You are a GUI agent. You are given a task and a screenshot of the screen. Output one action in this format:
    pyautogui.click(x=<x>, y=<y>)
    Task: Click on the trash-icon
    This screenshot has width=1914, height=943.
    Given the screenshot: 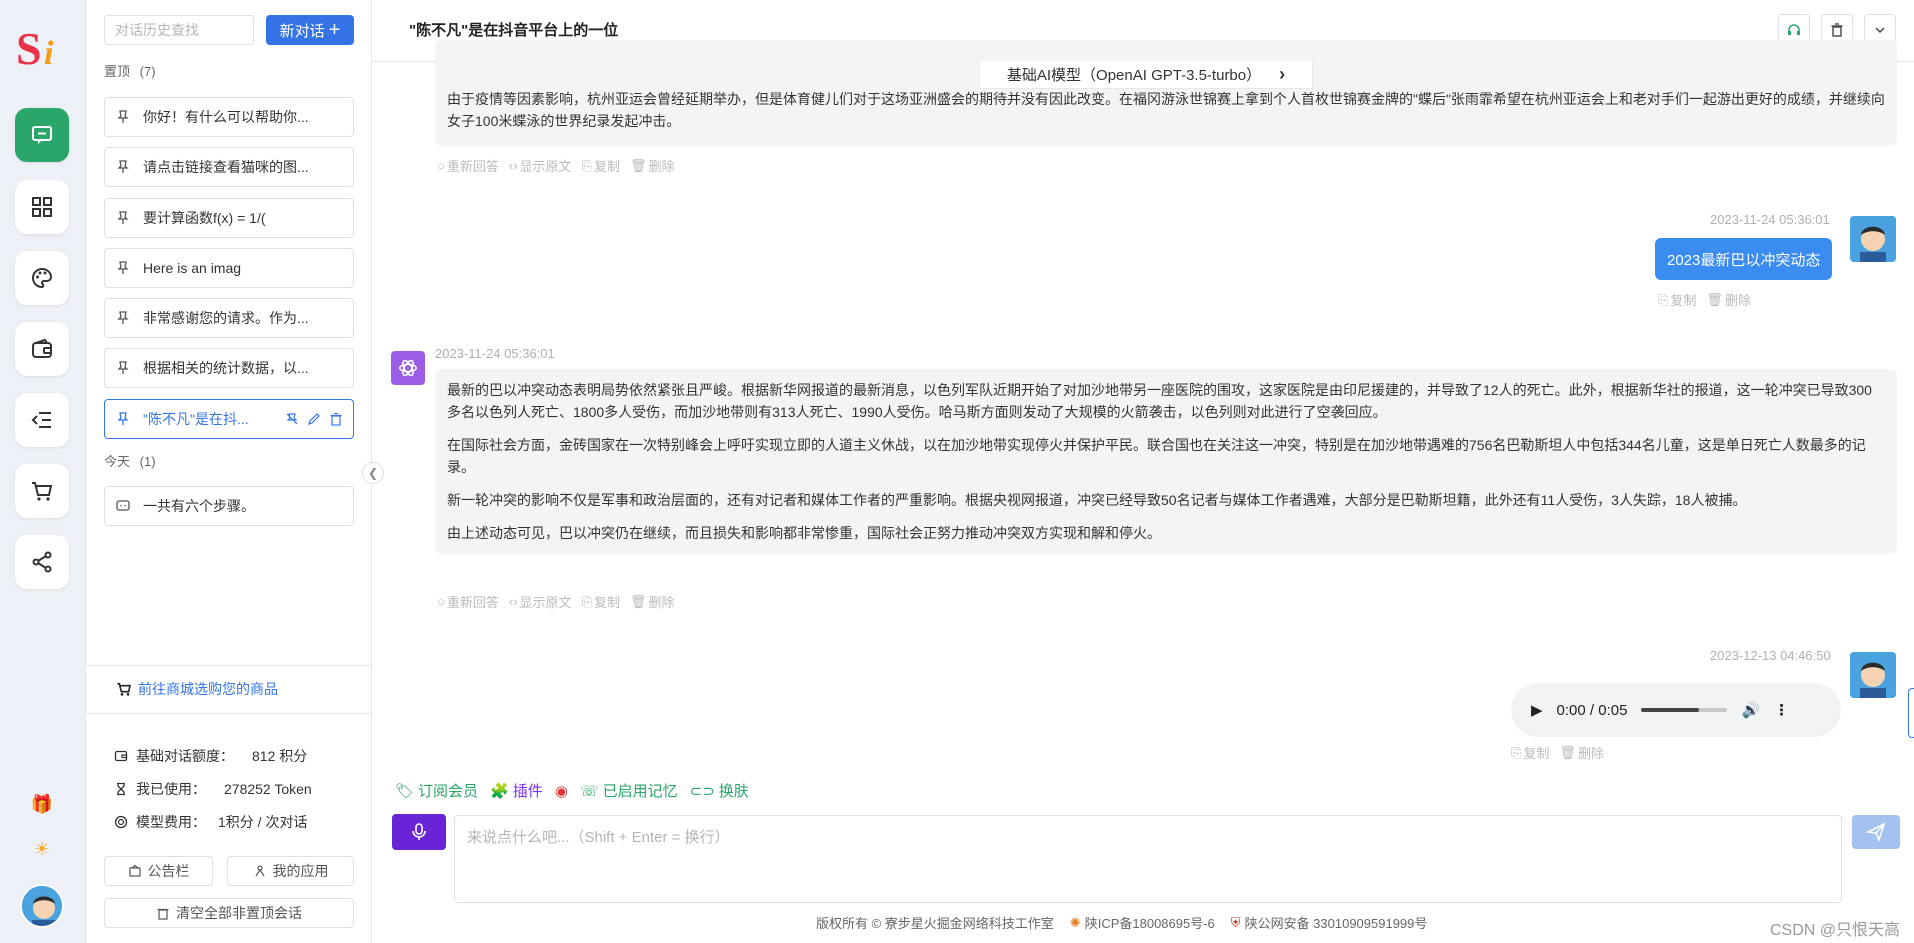 What is the action you would take?
    pyautogui.click(x=1837, y=30)
    